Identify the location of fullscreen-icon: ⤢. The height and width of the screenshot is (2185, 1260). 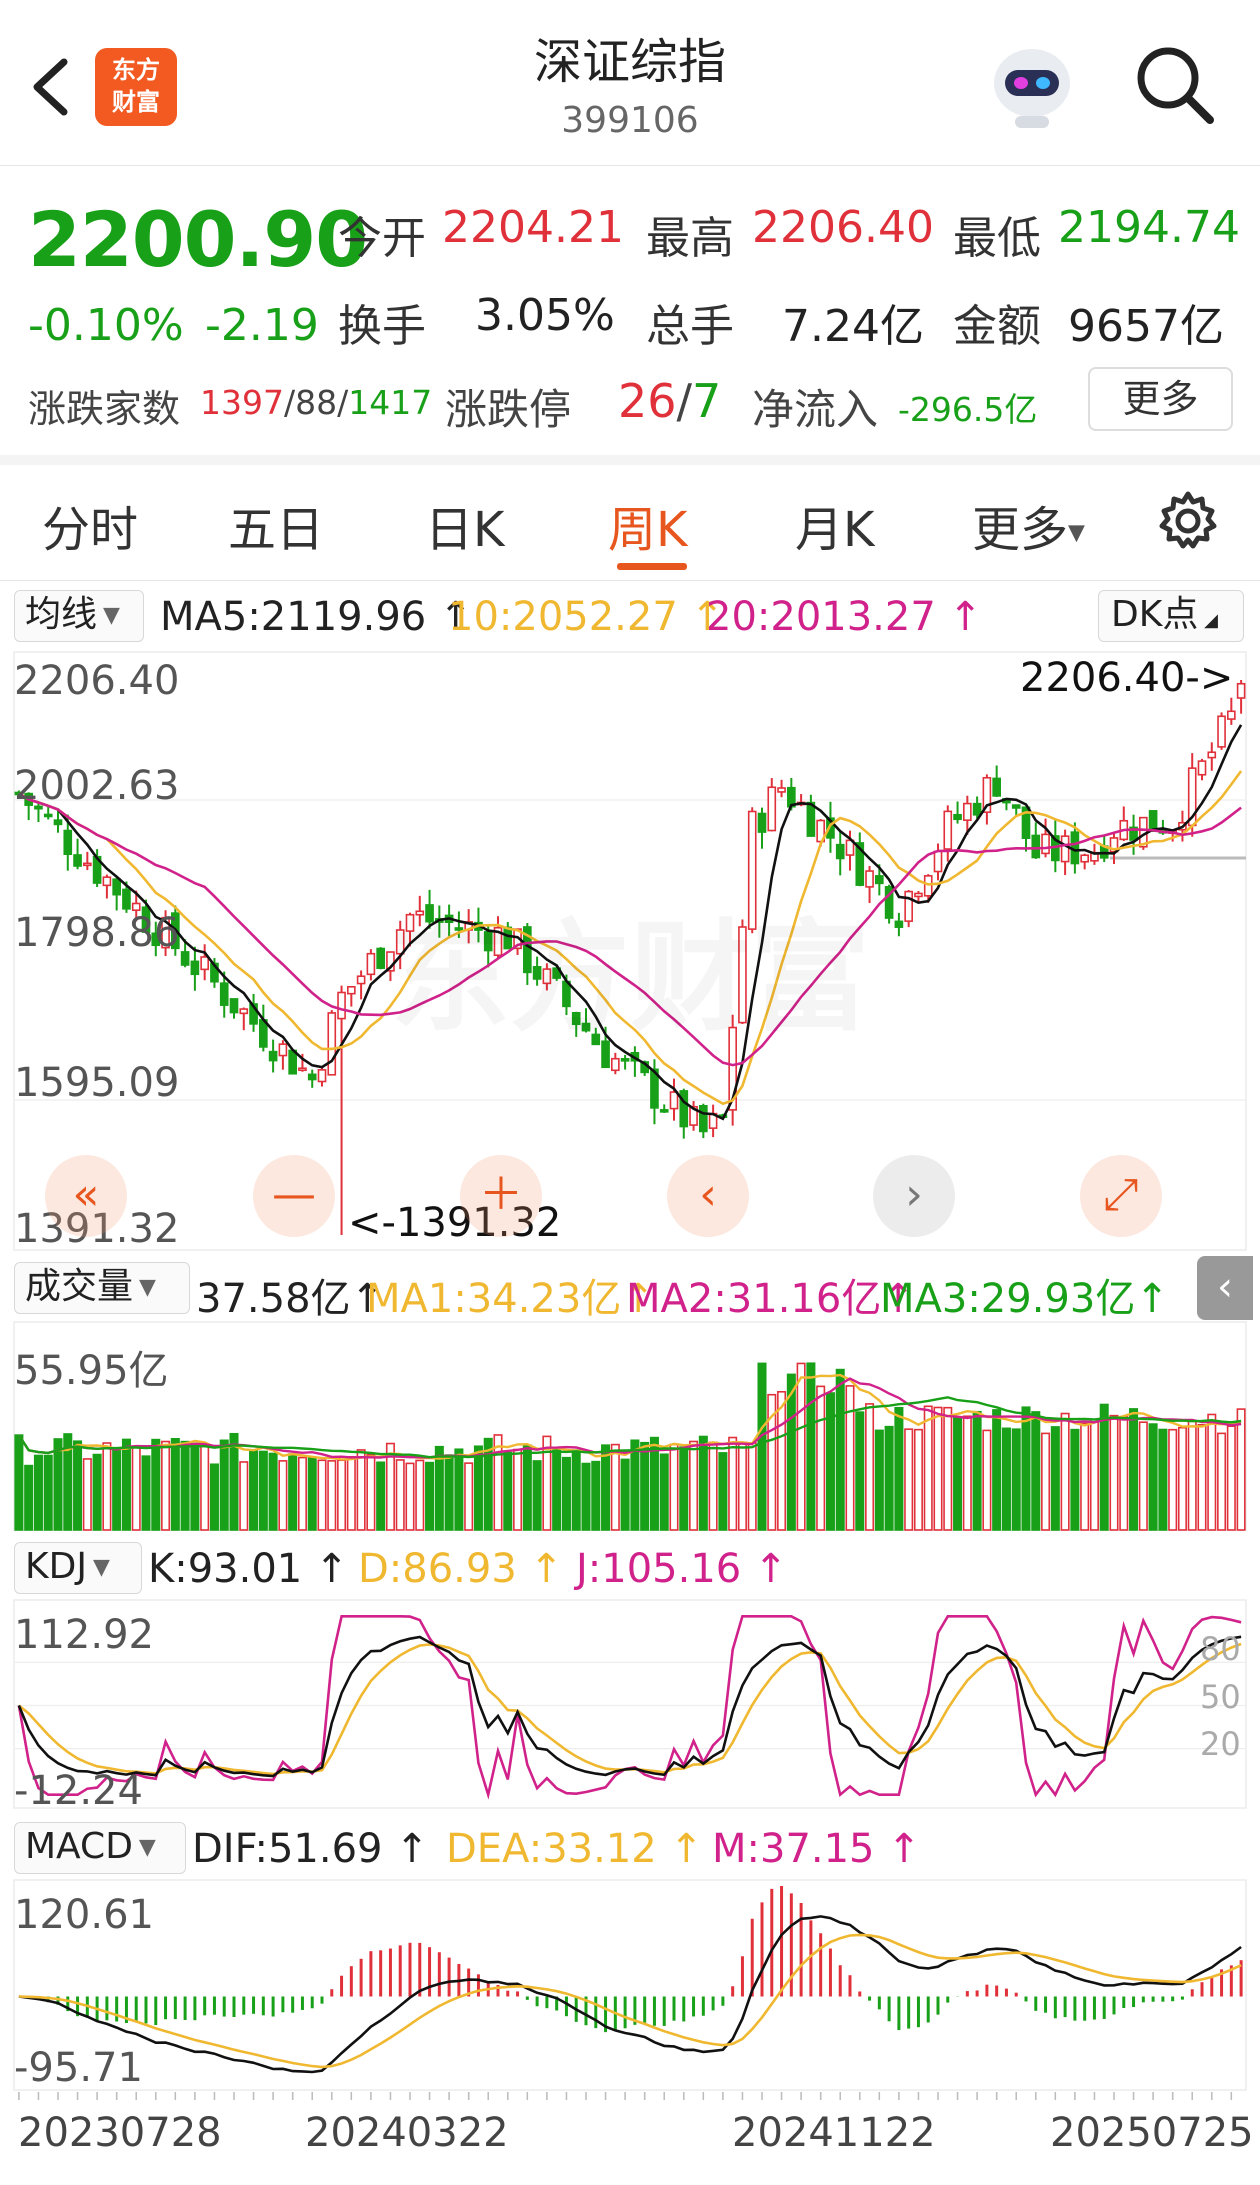
(1121, 1196).